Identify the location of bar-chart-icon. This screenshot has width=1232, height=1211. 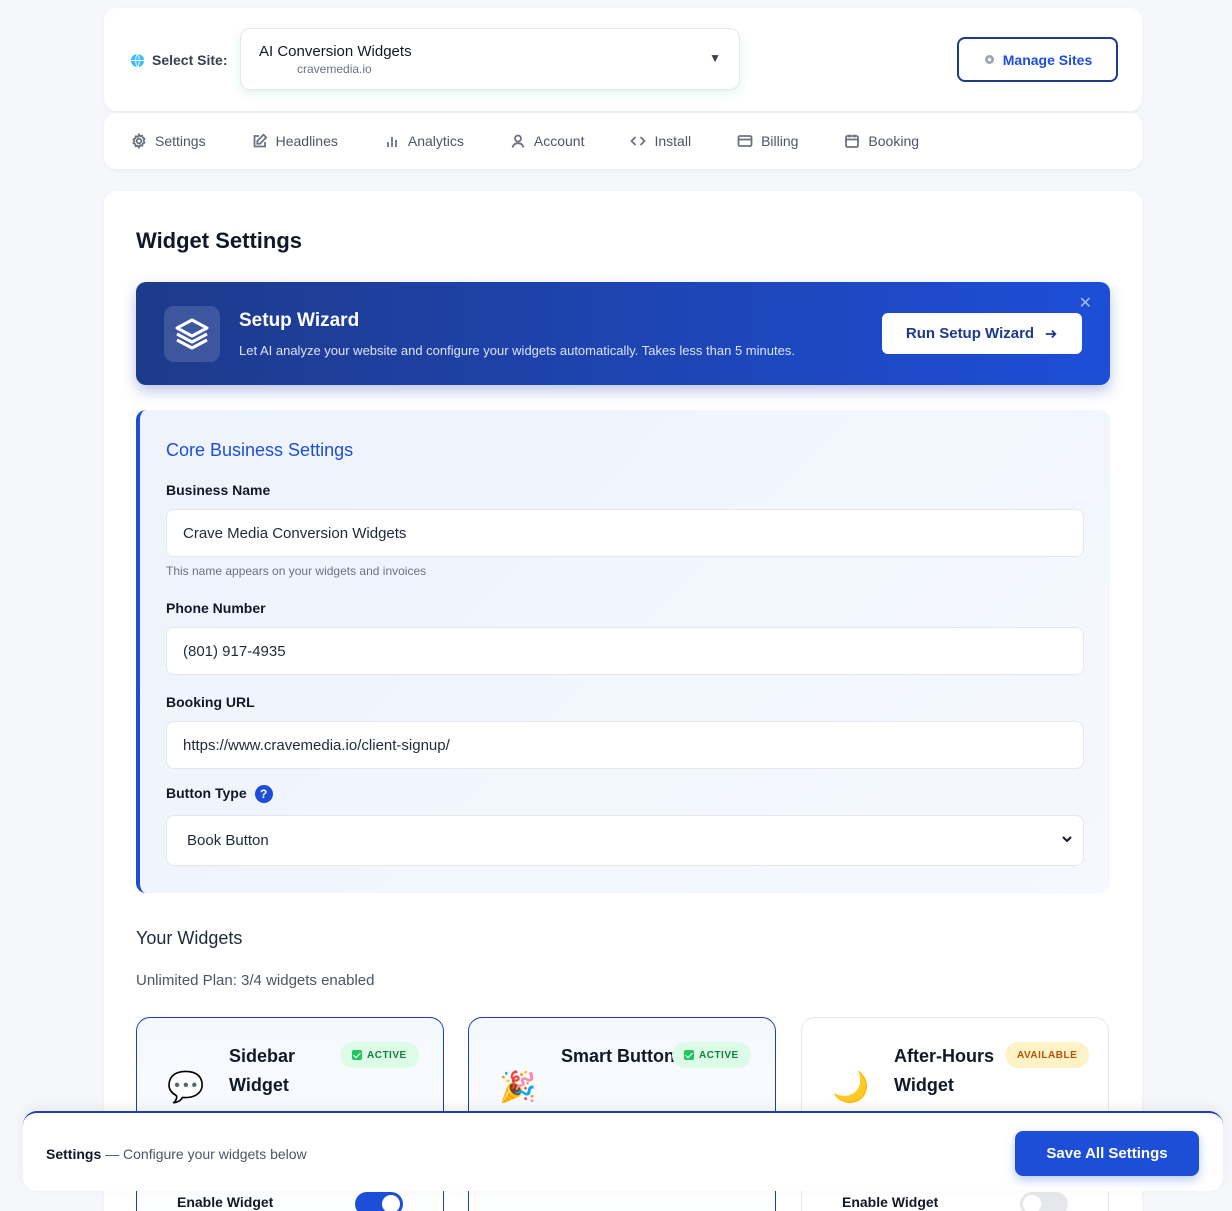
(391, 142).